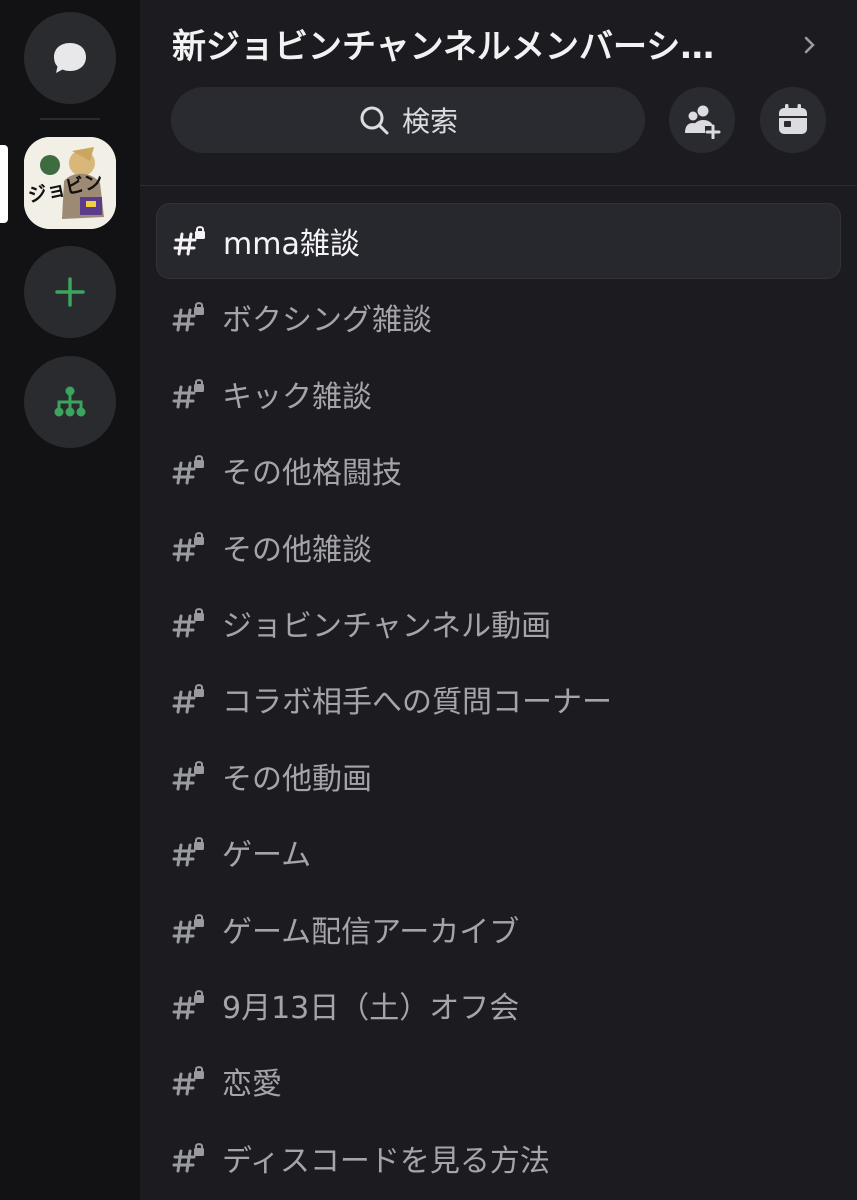  I want to click on chevron-right-icon, so click(810, 45).